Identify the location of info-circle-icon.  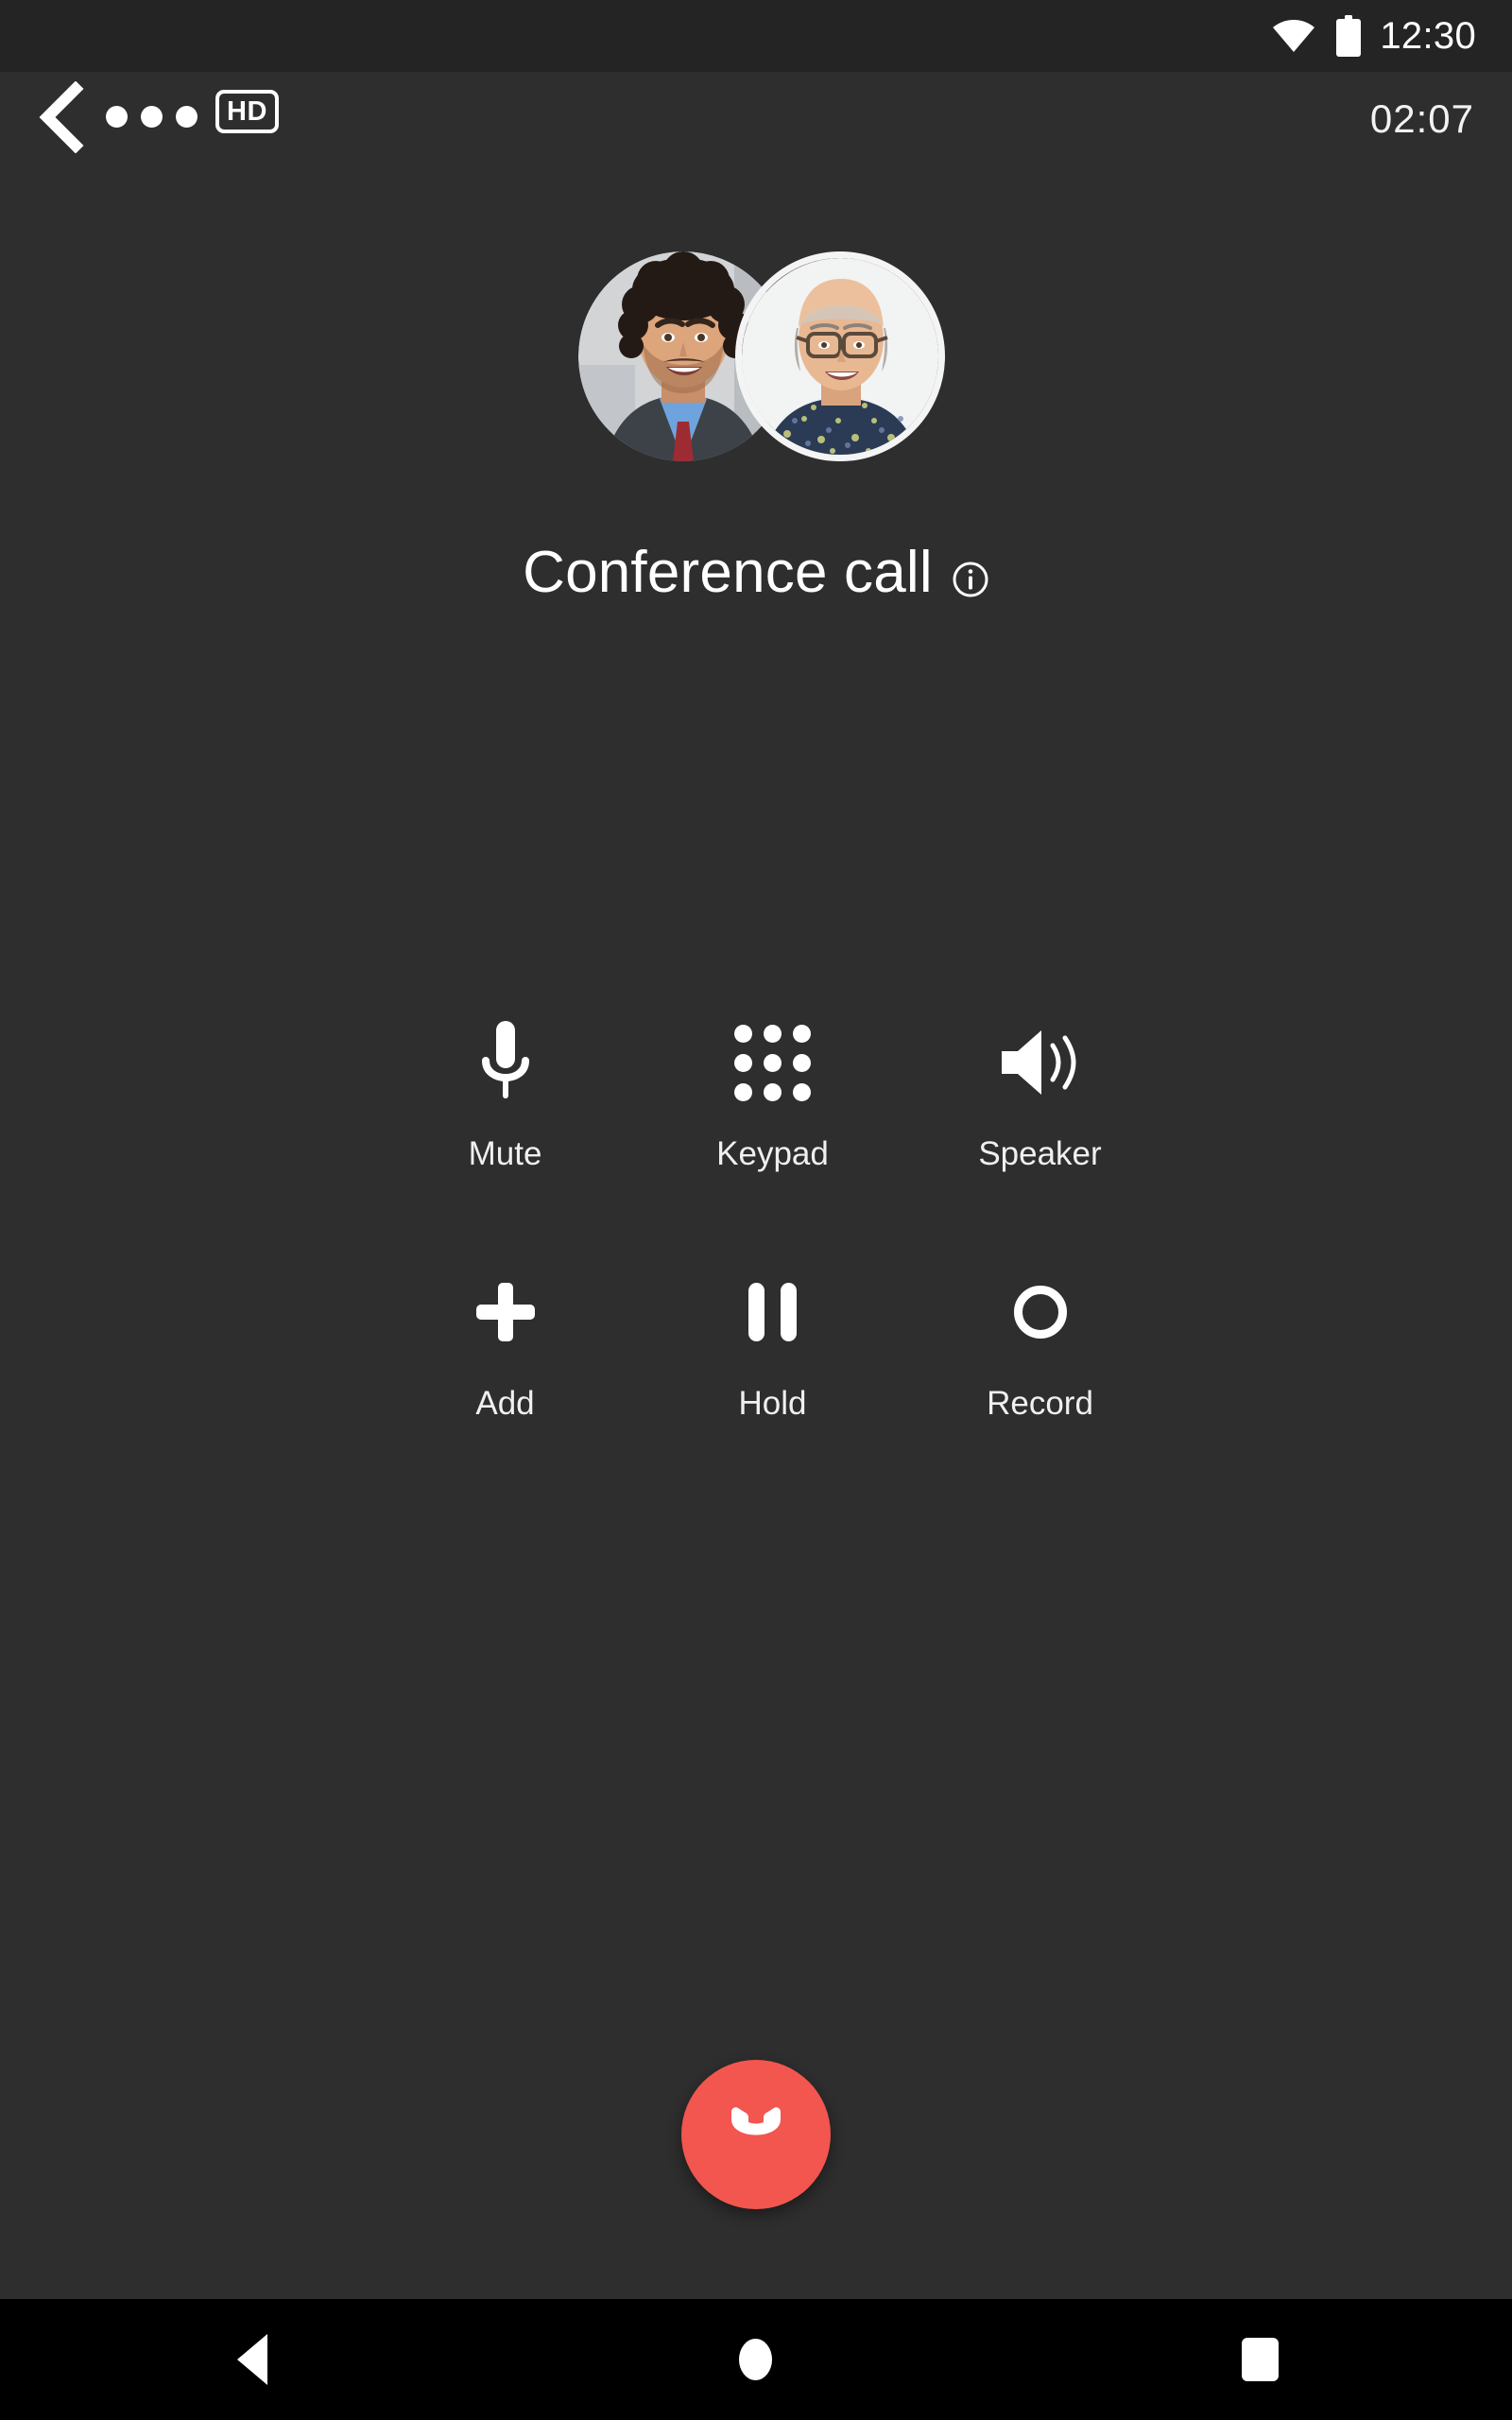
(970, 579).